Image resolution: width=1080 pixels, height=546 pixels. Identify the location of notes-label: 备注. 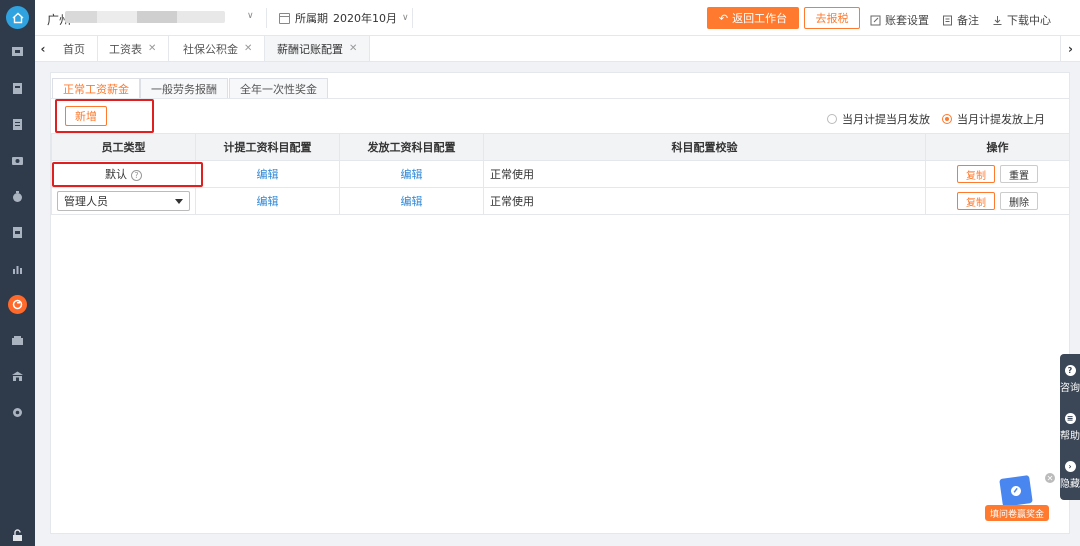
(968, 20).